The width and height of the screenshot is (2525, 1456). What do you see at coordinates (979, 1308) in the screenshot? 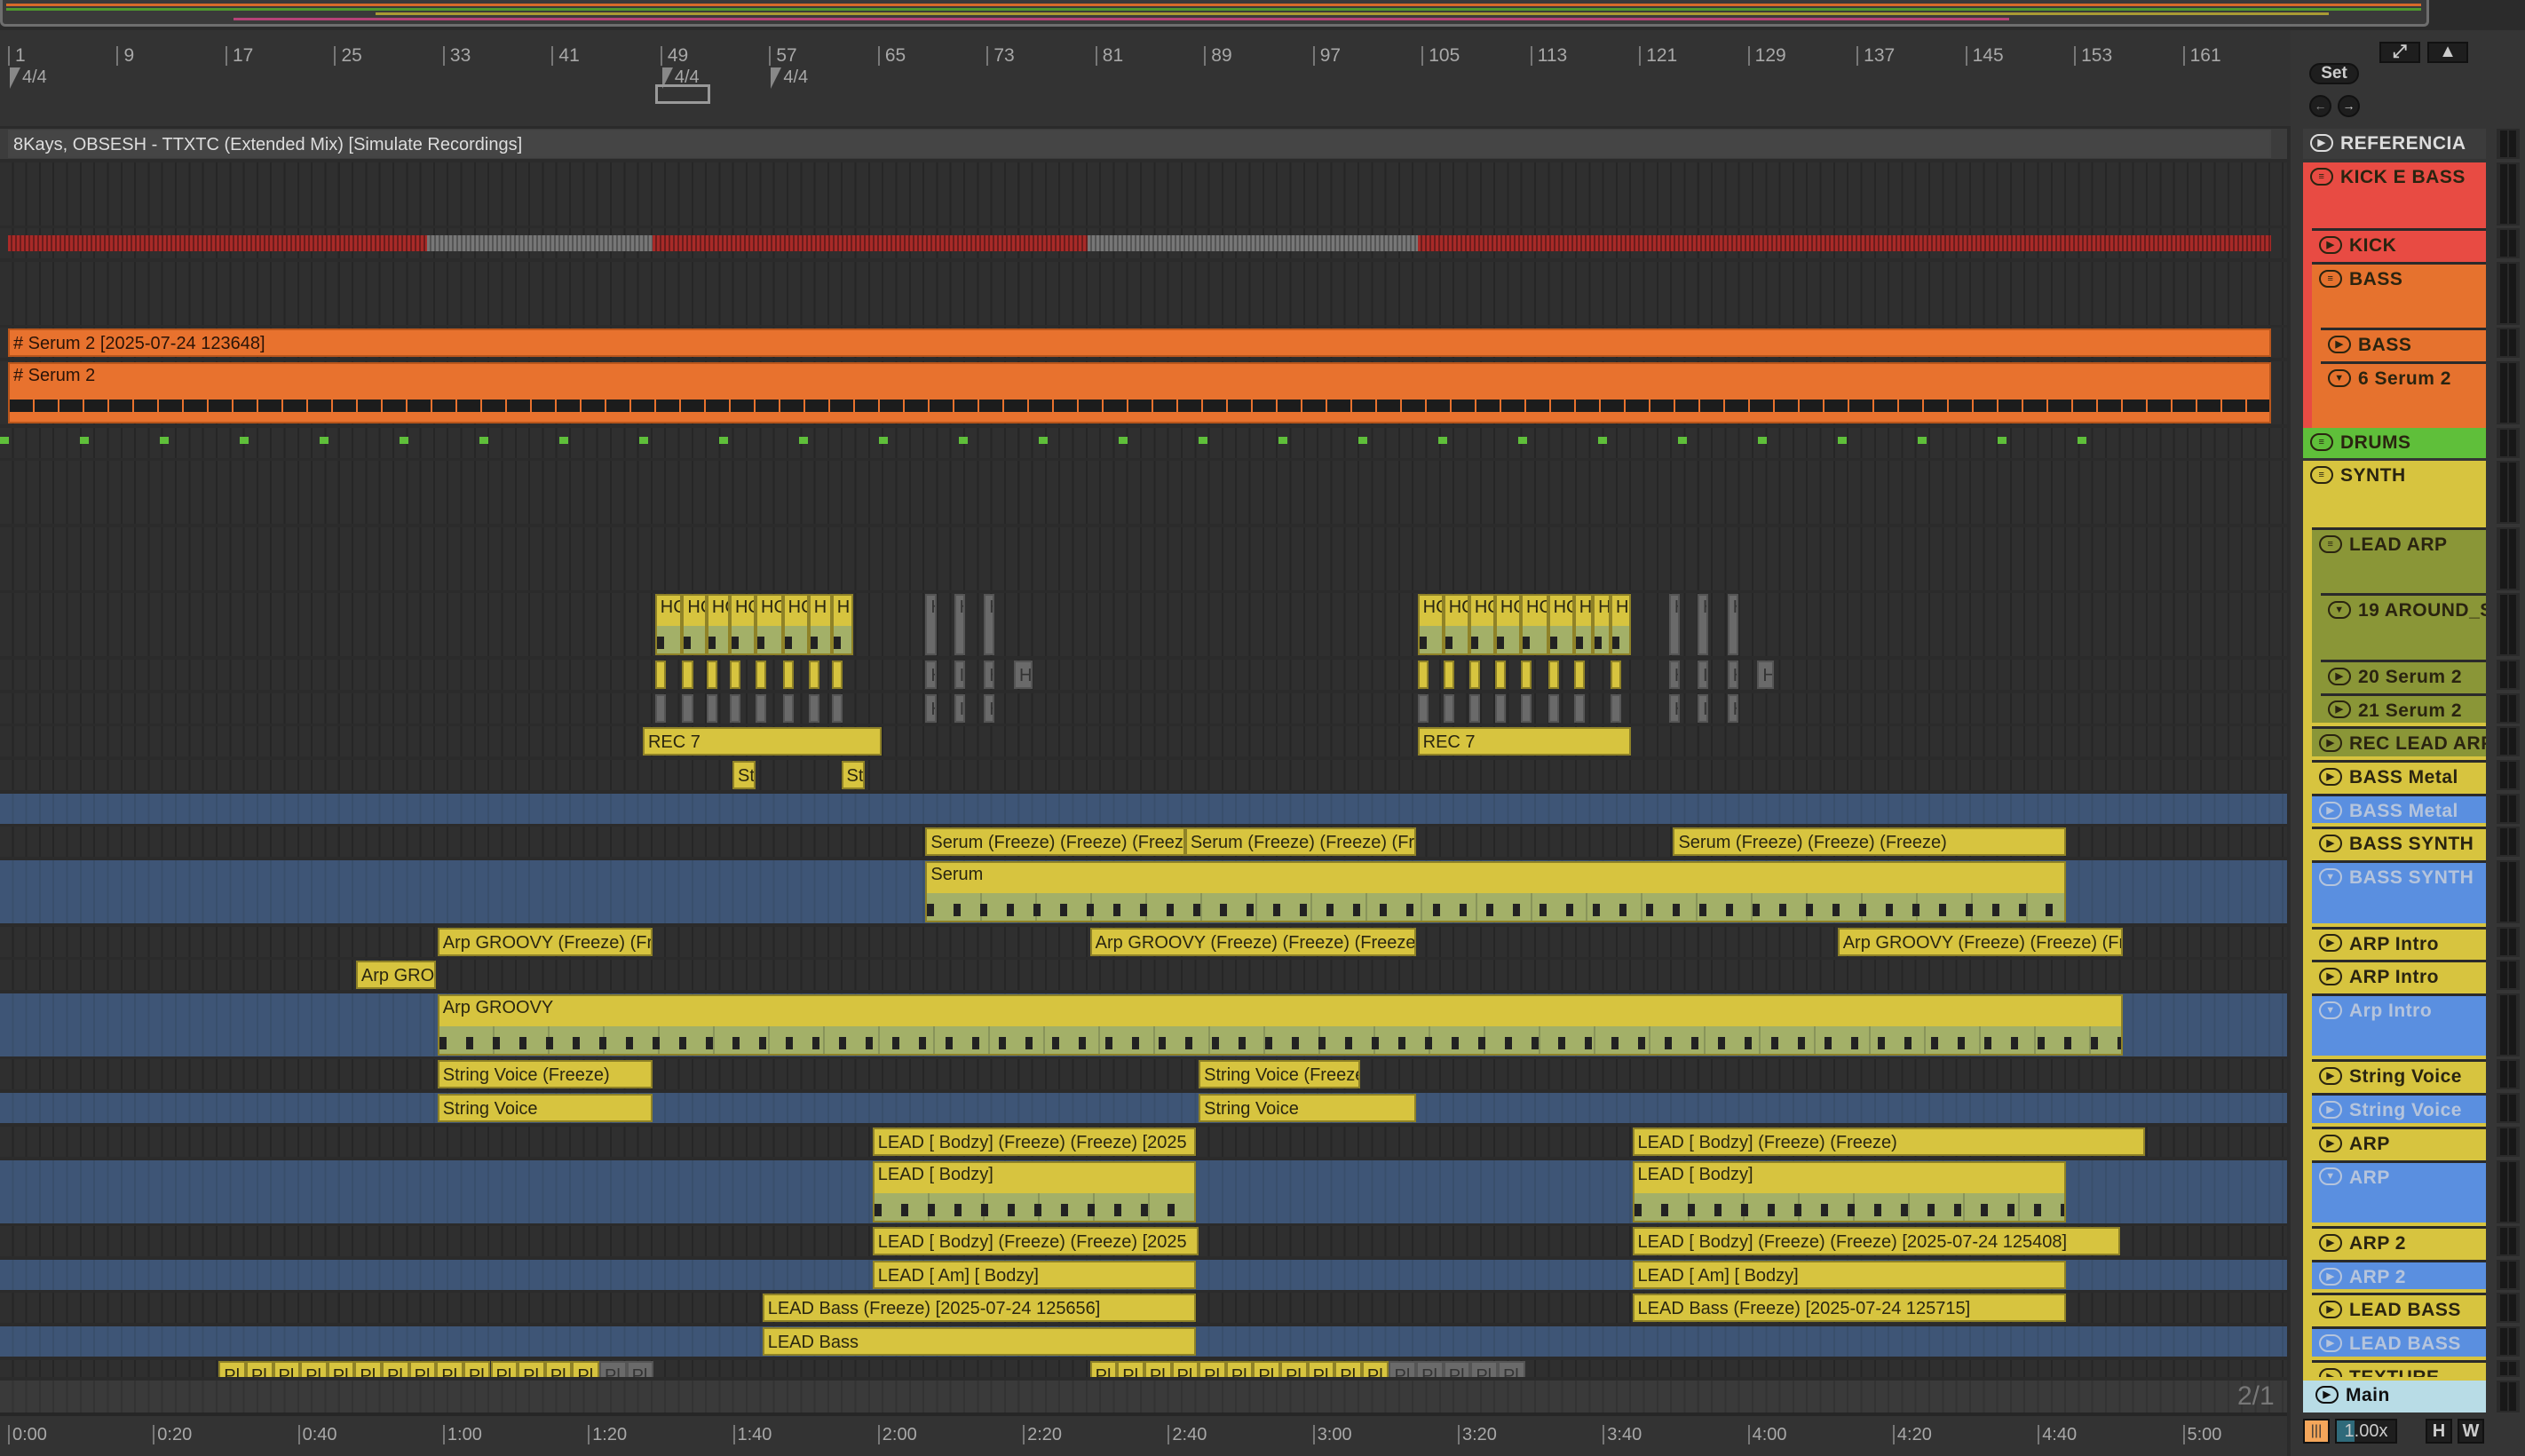
I see `clip: LEAD Bass (Freeze) [2025-07-24 125656]` at bounding box center [979, 1308].